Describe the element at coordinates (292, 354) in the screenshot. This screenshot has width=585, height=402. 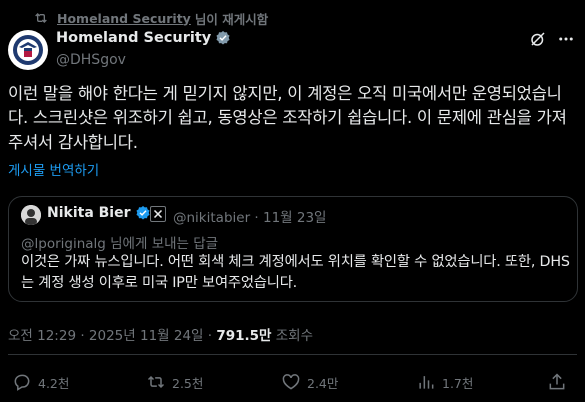
I see `divider` at that location.